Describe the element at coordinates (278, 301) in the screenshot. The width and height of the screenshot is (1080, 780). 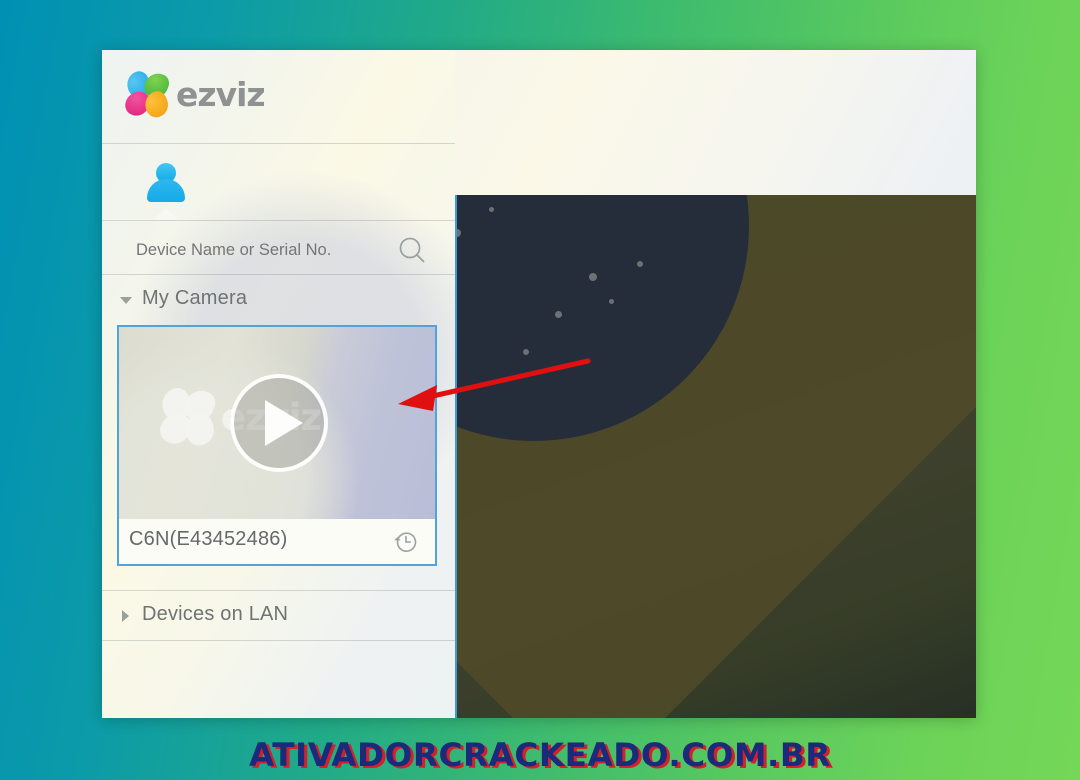
I see `sidebar-group-my-camera: My Camera` at that location.